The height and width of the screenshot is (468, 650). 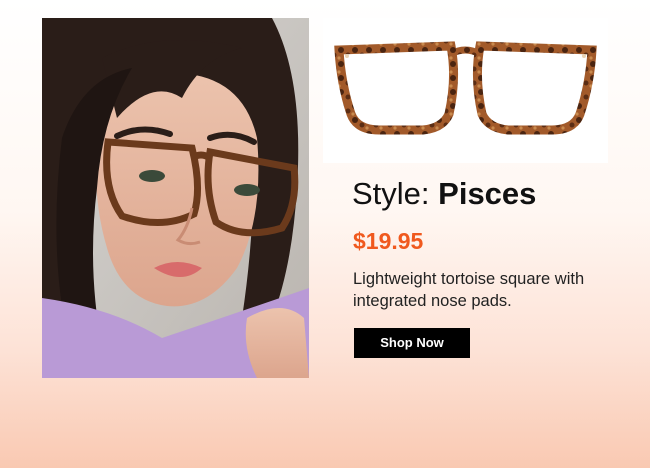 I want to click on style-label: Style:, so click(x=391, y=193).